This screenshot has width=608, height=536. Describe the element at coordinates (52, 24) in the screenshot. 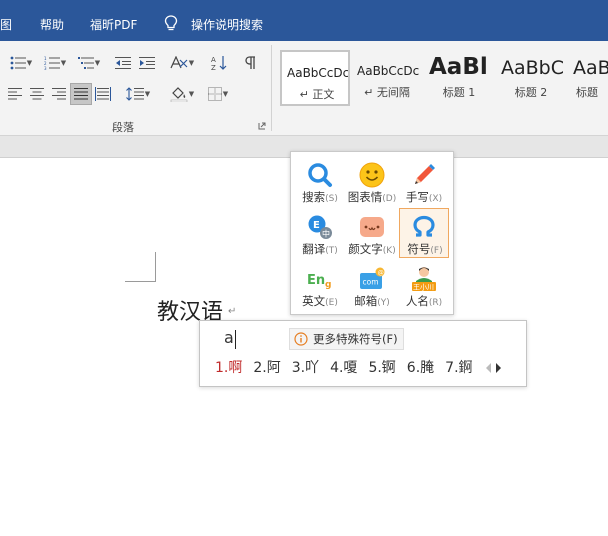

I see `menu-tab-help: 帮助` at that location.